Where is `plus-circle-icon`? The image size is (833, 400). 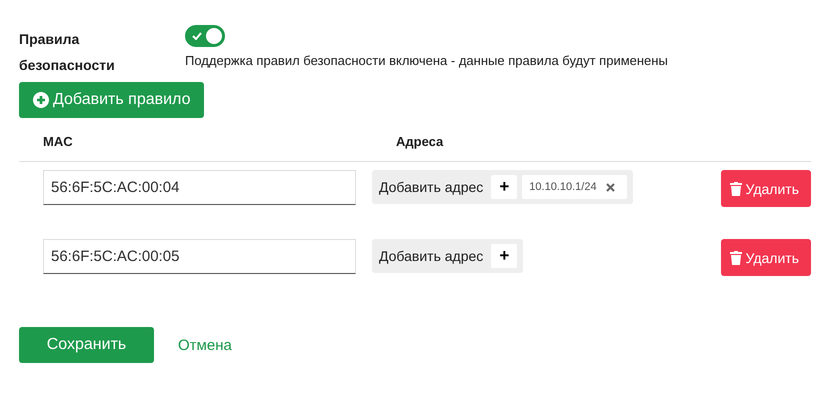
plus-circle-icon is located at coordinates (41, 100).